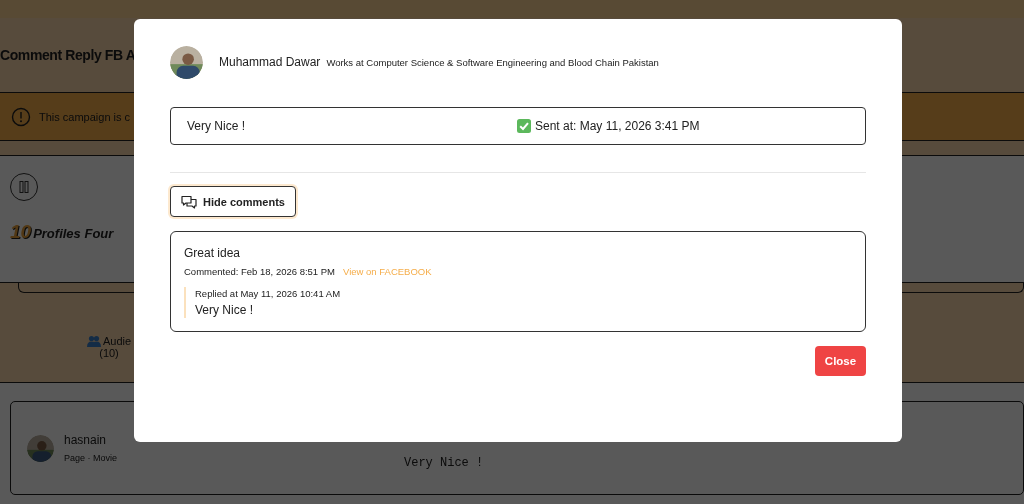  What do you see at coordinates (86, 440) in the screenshot?
I see `profile-name: hasnain` at bounding box center [86, 440].